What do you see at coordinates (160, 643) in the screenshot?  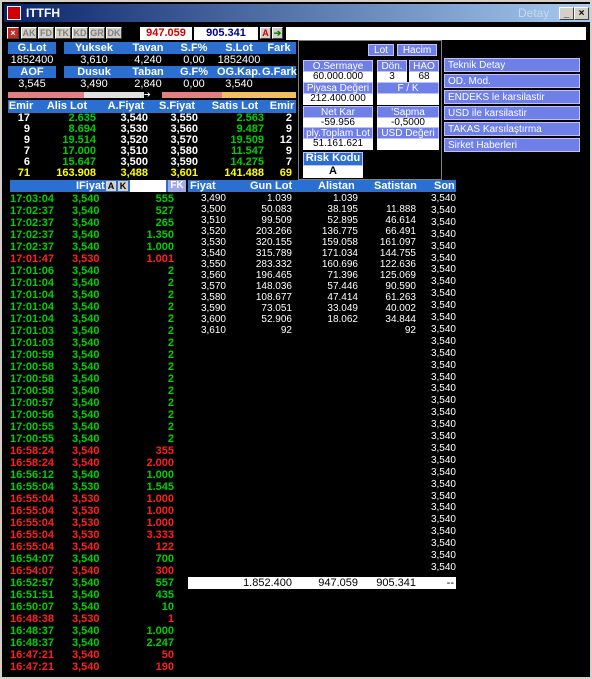 I see `trade-lot: 2.247` at bounding box center [160, 643].